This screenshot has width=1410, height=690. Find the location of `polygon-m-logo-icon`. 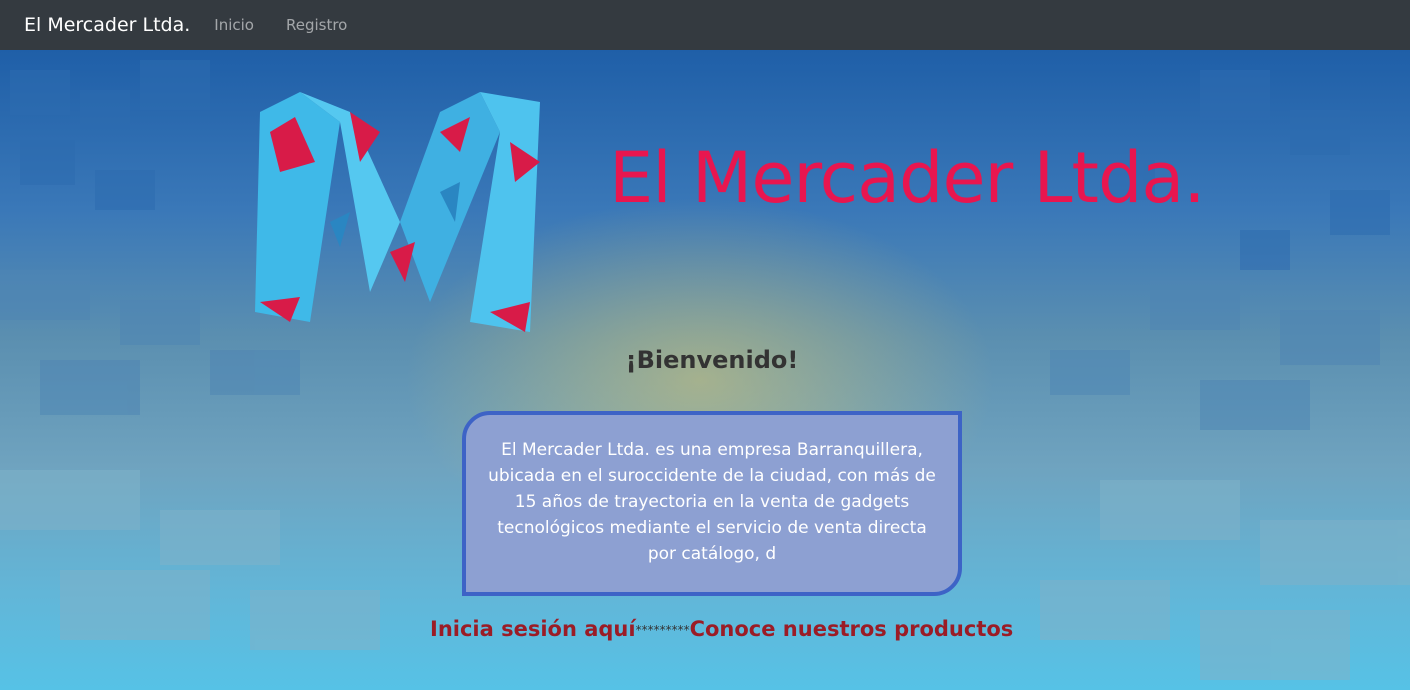

polygon-m-logo-icon is located at coordinates (397, 212).